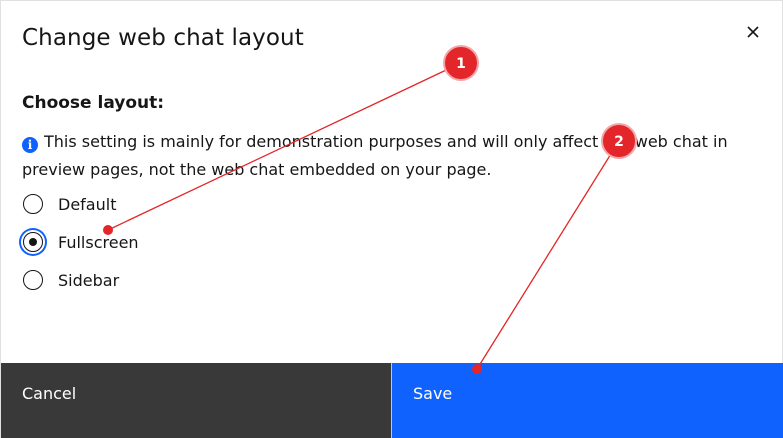  What do you see at coordinates (196, 400) in the screenshot?
I see `cancel-button: Cancel` at bounding box center [196, 400].